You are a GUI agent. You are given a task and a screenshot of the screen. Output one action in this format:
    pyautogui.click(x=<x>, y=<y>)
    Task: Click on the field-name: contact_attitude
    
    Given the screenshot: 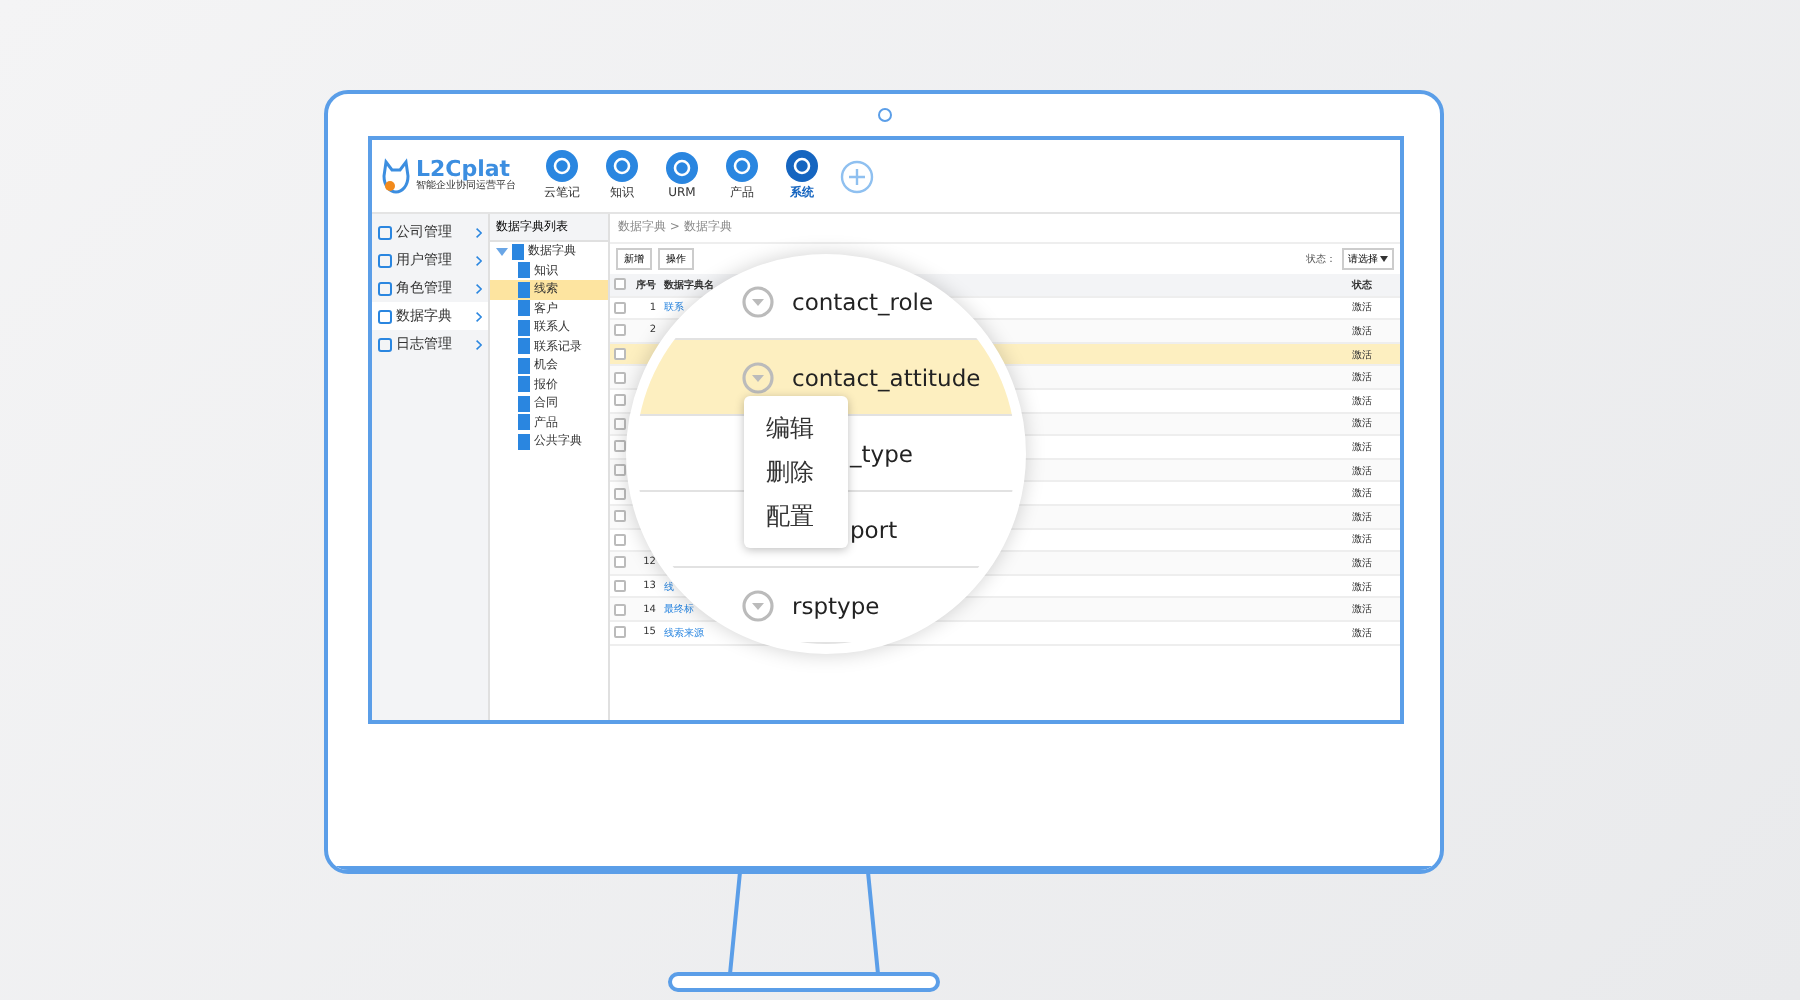 What is the action you would take?
    pyautogui.click(x=886, y=377)
    